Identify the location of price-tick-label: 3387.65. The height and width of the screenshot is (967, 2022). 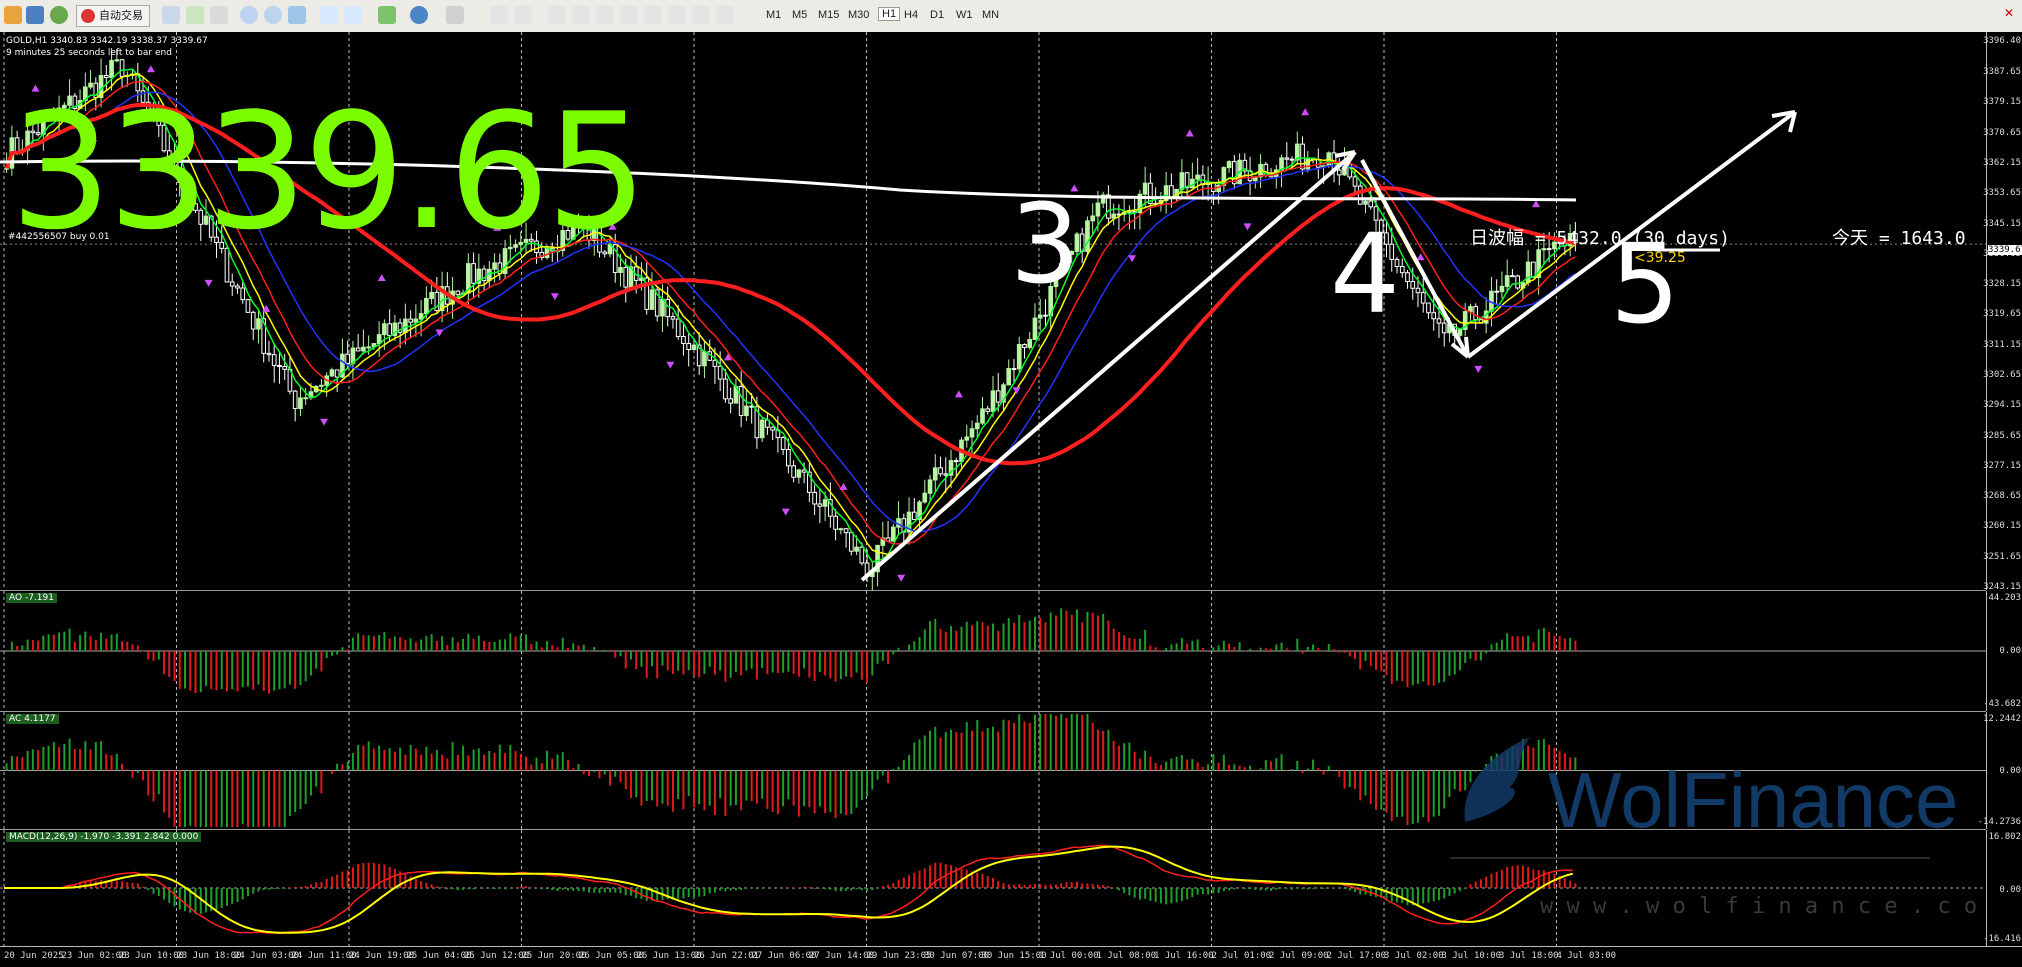
(2002, 72).